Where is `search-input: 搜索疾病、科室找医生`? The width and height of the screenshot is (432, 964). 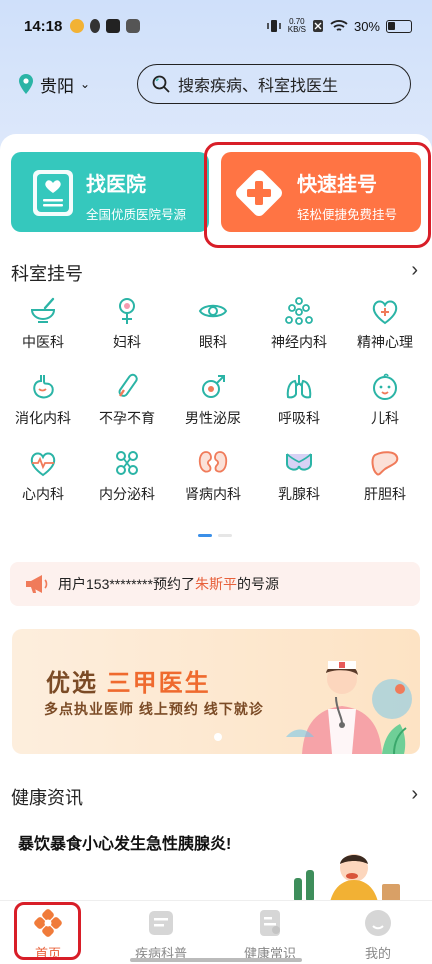 search-input: 搜索疾病、科室找医生 is located at coordinates (274, 84).